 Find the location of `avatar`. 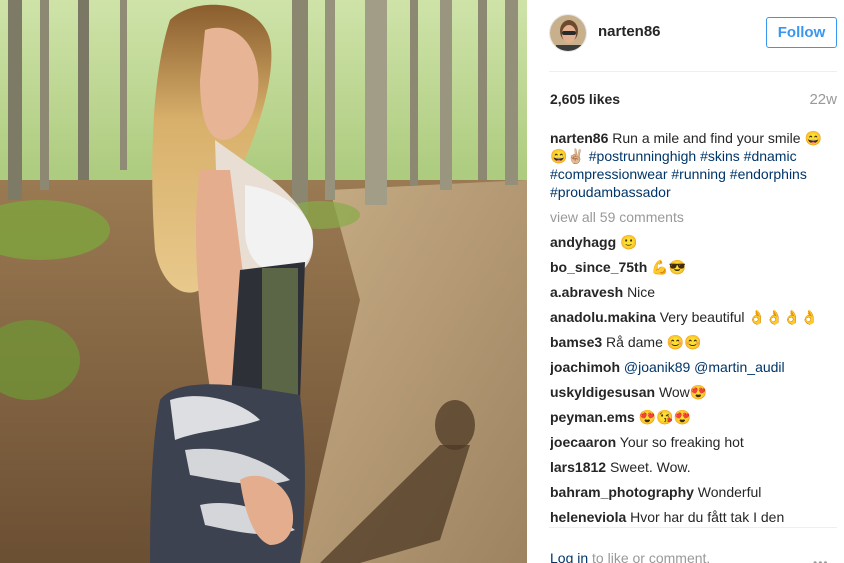

avatar is located at coordinates (568, 33).